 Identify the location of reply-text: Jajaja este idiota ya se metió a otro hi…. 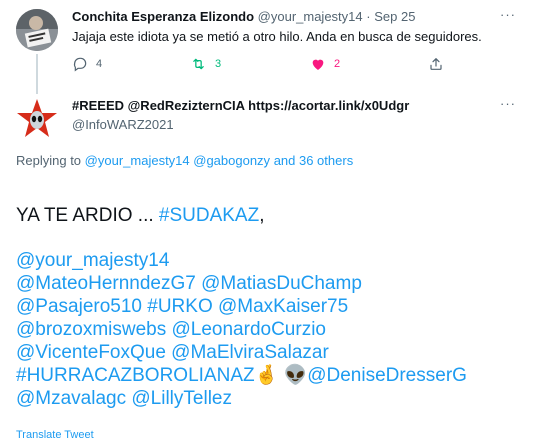
(277, 36).